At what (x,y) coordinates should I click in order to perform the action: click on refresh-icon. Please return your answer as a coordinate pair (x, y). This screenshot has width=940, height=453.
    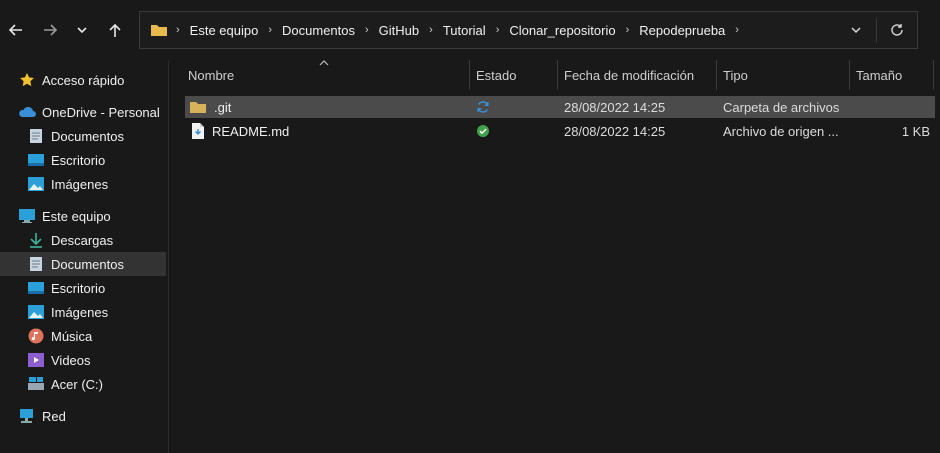
    Looking at the image, I should click on (897, 30).